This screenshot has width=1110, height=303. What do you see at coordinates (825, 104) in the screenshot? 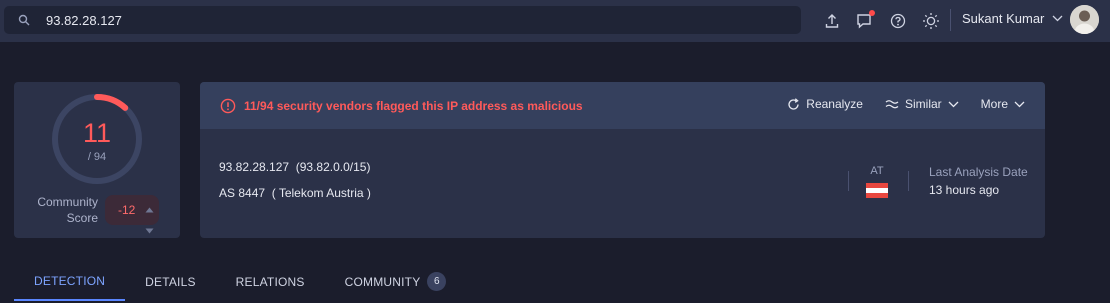
I see `reanalyze-button: Reanalyze` at bounding box center [825, 104].